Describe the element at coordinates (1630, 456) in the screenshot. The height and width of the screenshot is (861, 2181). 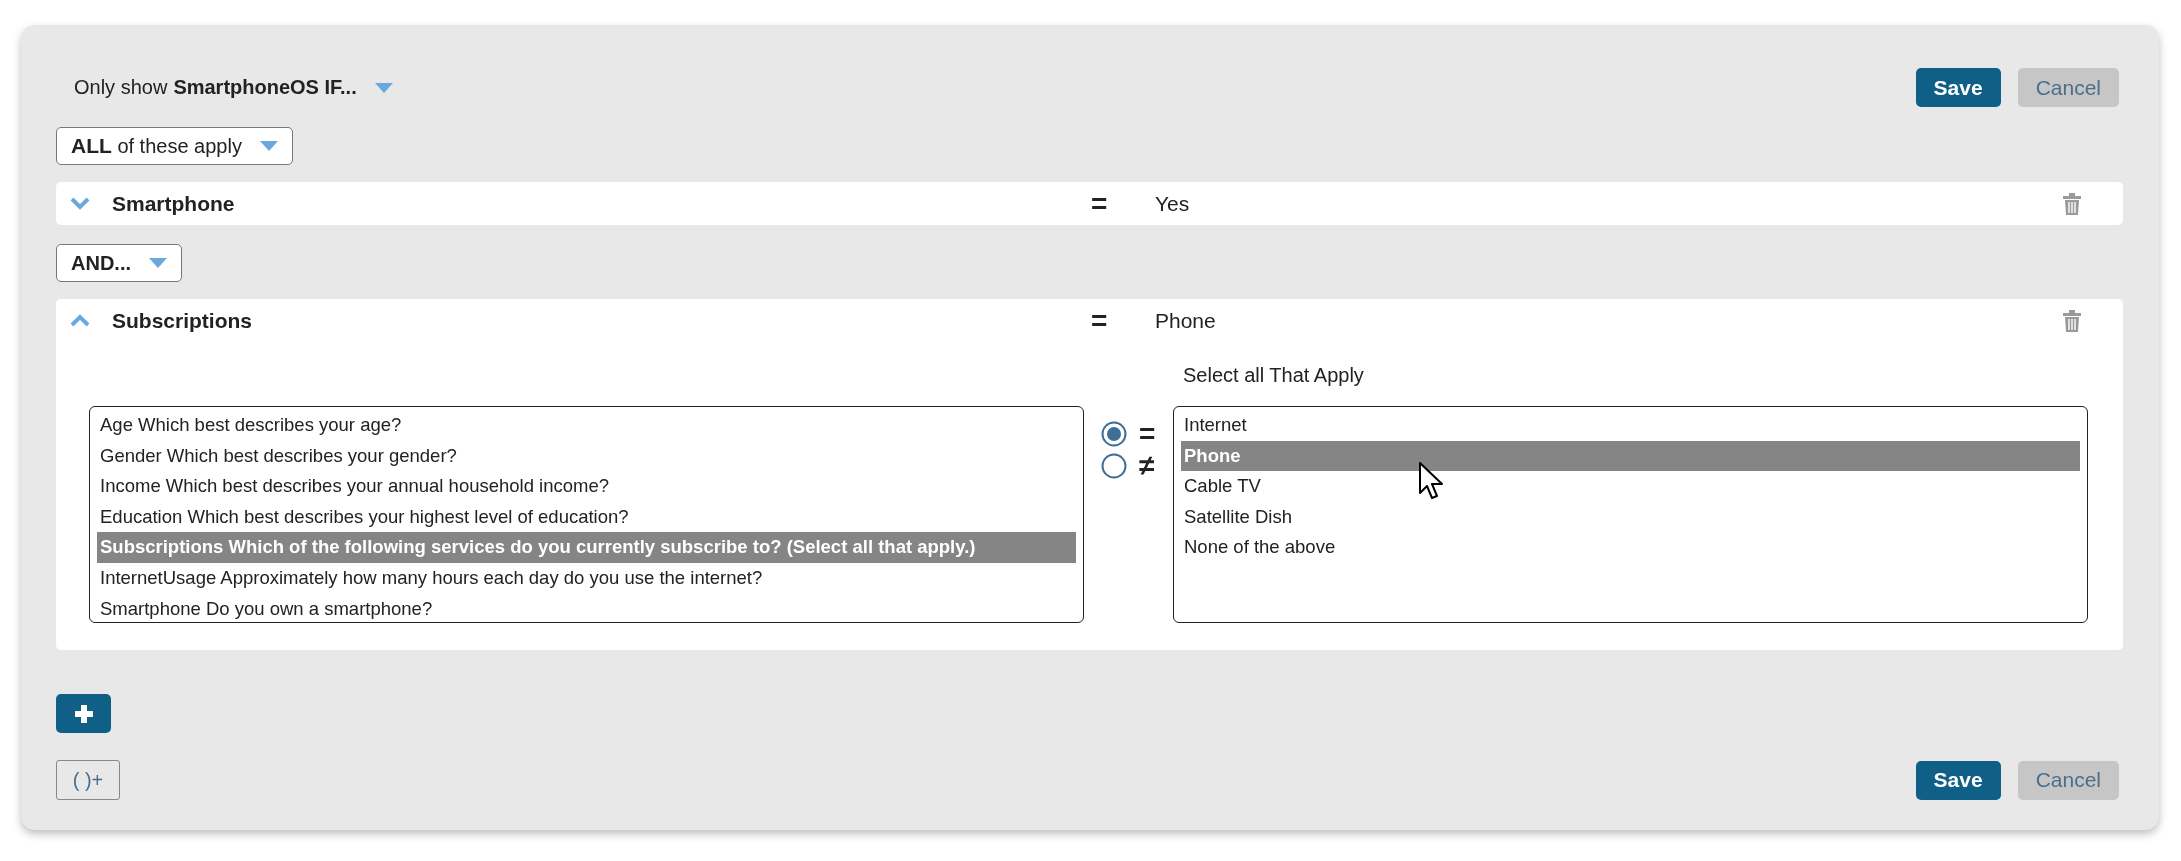
I see `option-item: Phone` at that location.